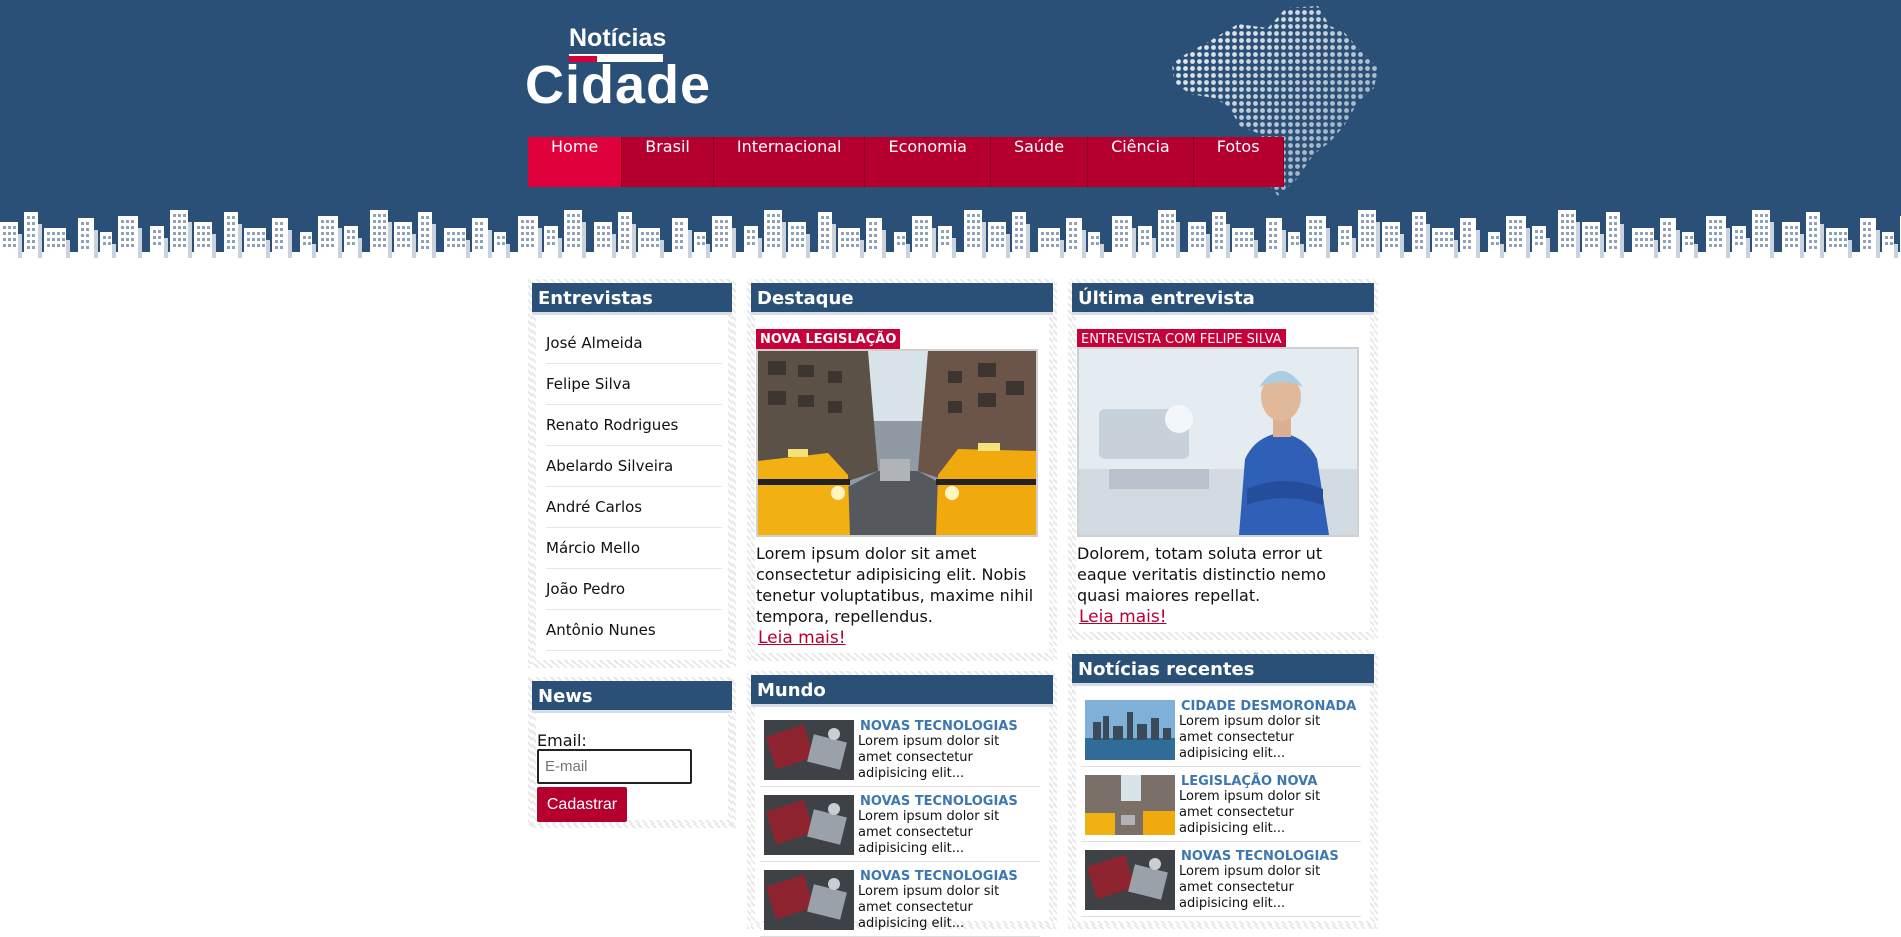  What do you see at coordinates (928, 162) in the screenshot?
I see `nav-item-economia: Economia` at bounding box center [928, 162].